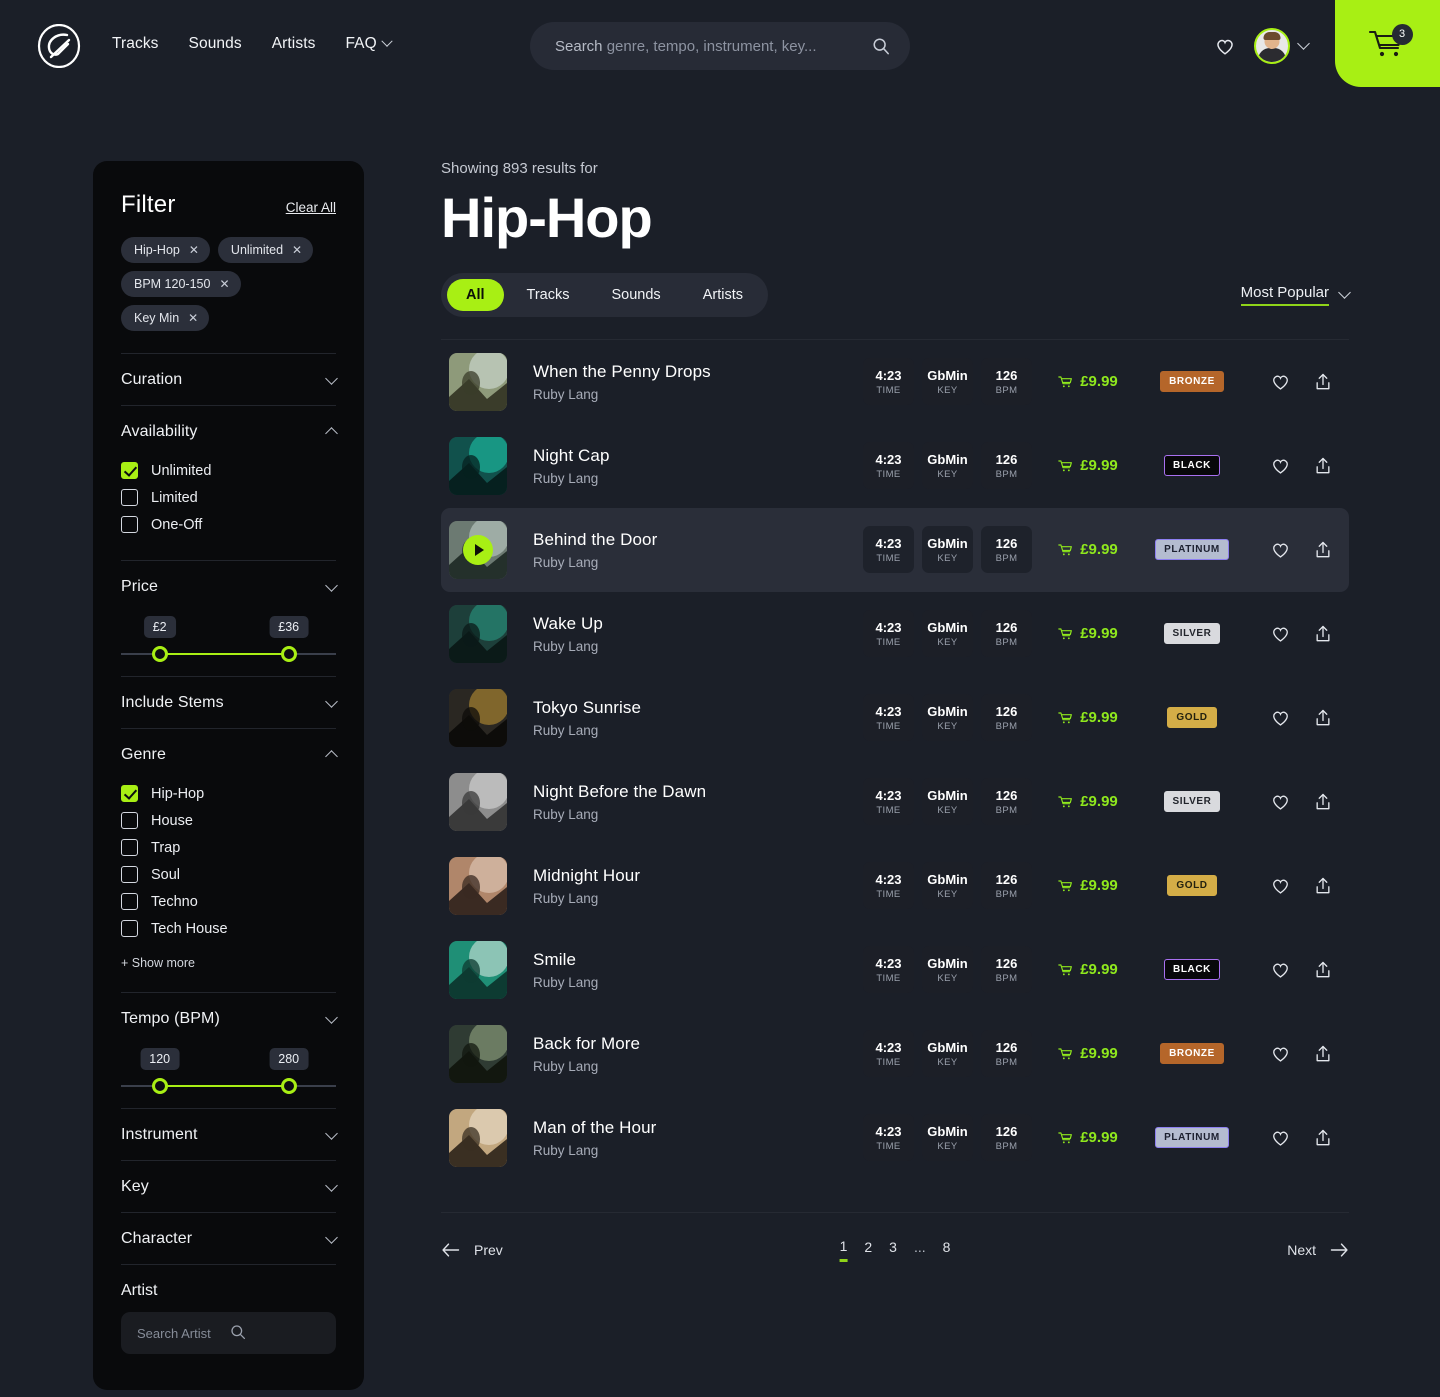 The height and width of the screenshot is (1397, 1440). Describe the element at coordinates (229, 1238) in the screenshot. I see `filter-section-character: Character` at that location.